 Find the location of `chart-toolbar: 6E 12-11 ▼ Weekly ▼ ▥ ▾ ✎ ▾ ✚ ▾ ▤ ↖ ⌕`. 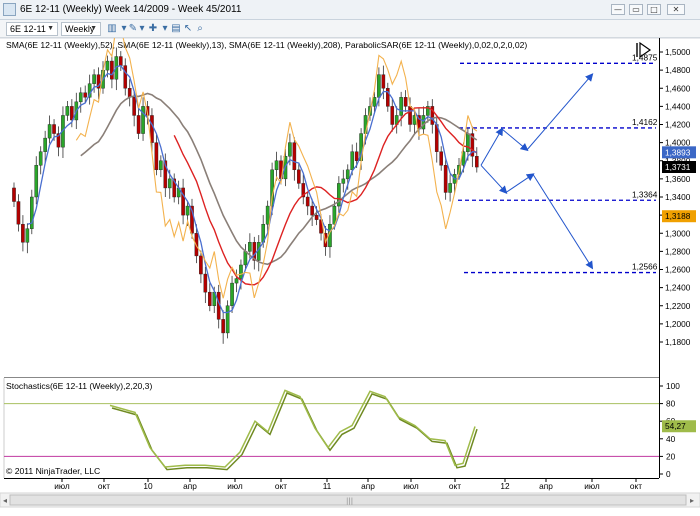

chart-toolbar: 6E 12-11 ▼ Weekly ▼ ▥ ▾ ✎ ▾ ✚ ▾ ▤ ↖ ⌕ is located at coordinates (350, 29).